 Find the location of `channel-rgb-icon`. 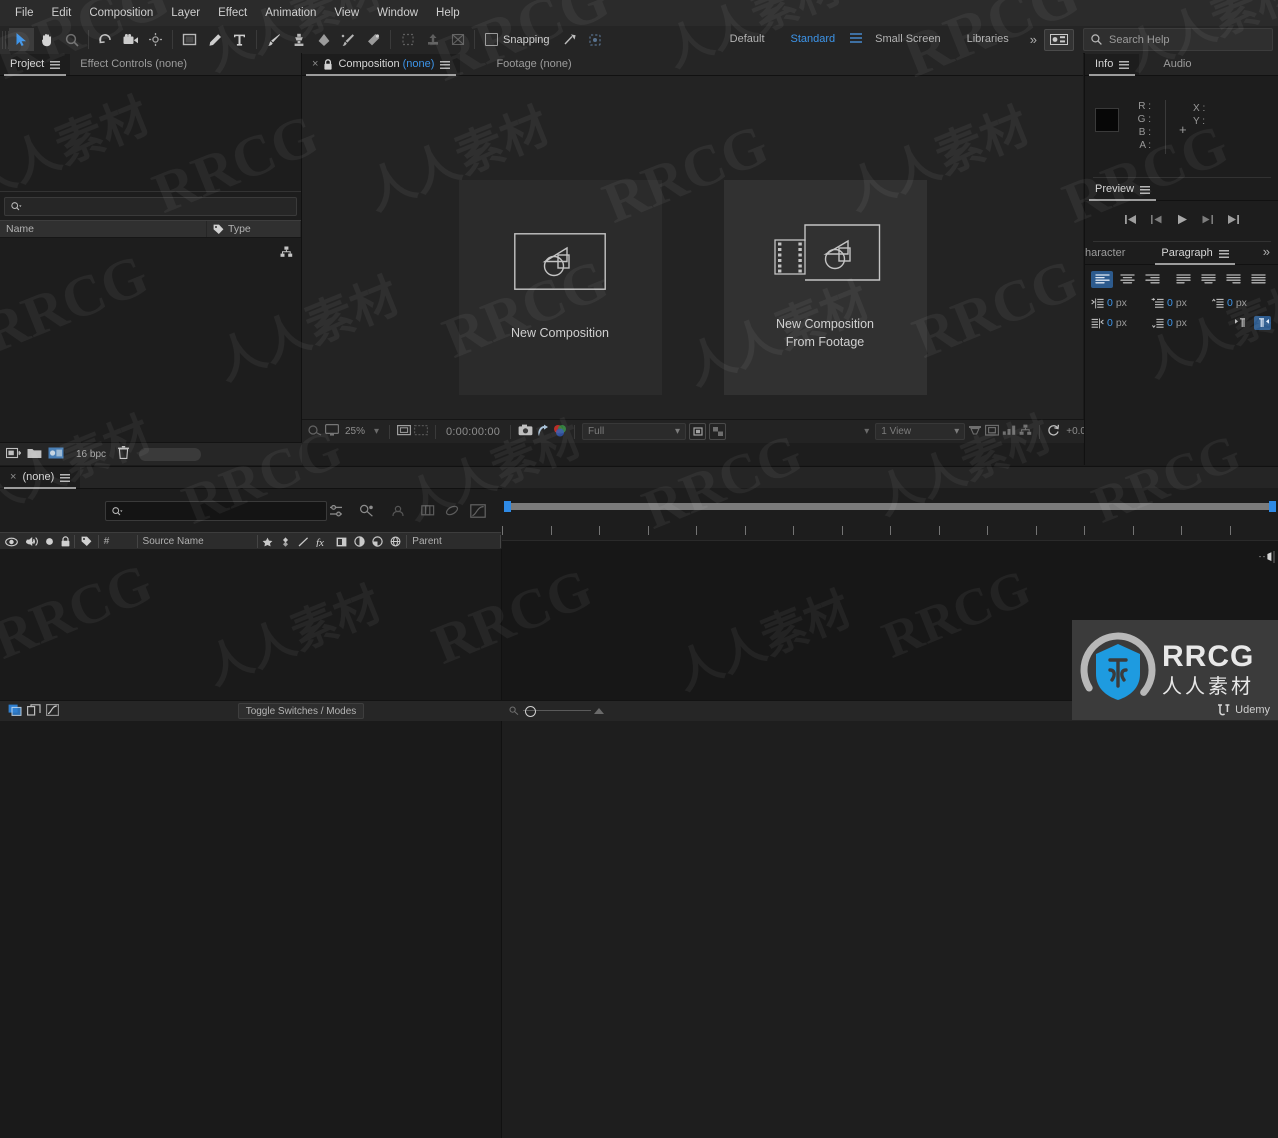

channel-rgb-icon is located at coordinates (560, 432).